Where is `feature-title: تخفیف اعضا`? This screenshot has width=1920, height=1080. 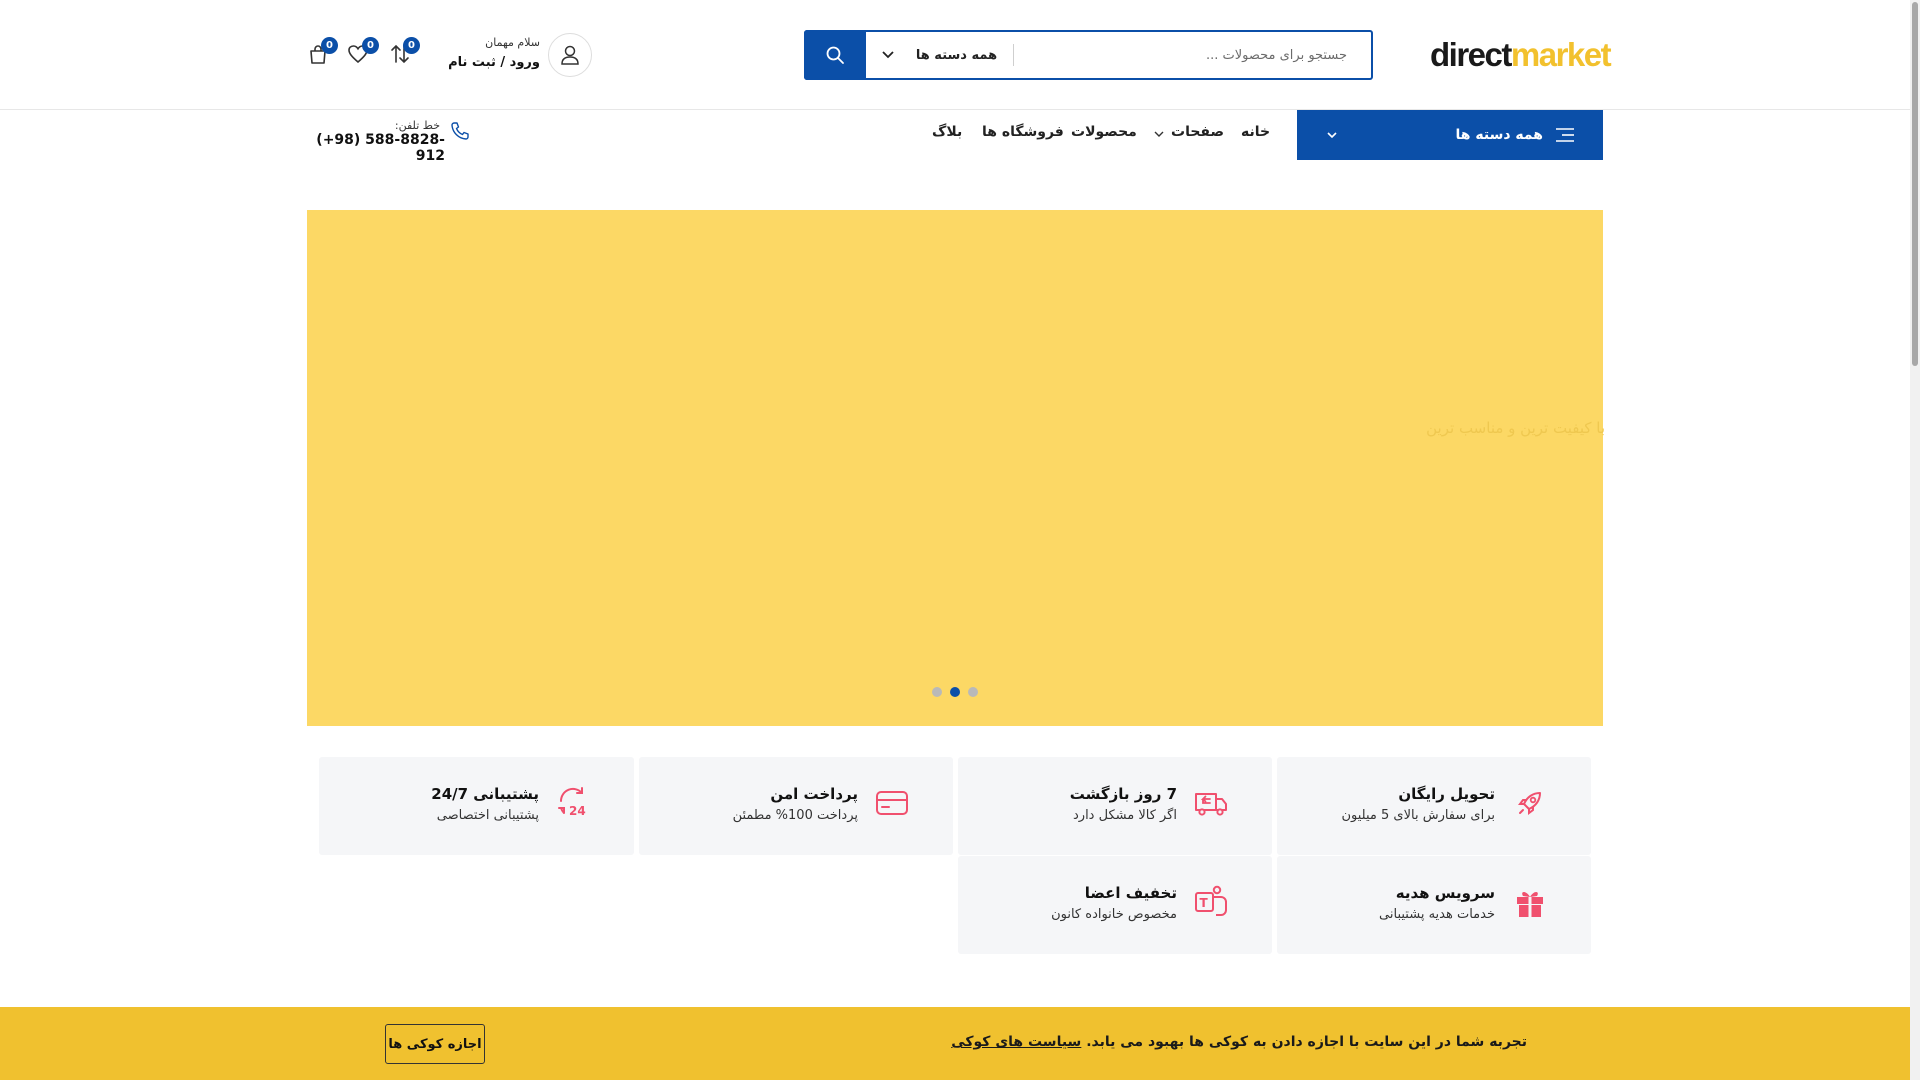
feature-title: تخفیف اعضا is located at coordinates (1130, 893).